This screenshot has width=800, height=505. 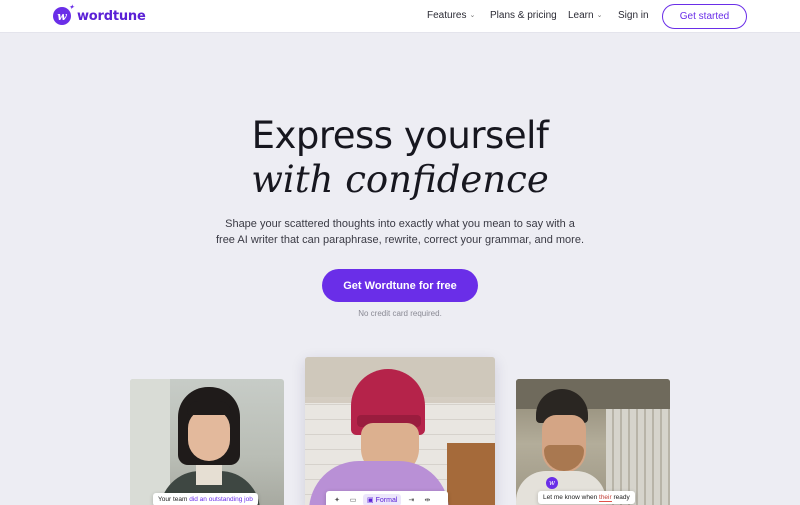 I want to click on chip-text-before: Let me know when, so click(x=571, y=497).